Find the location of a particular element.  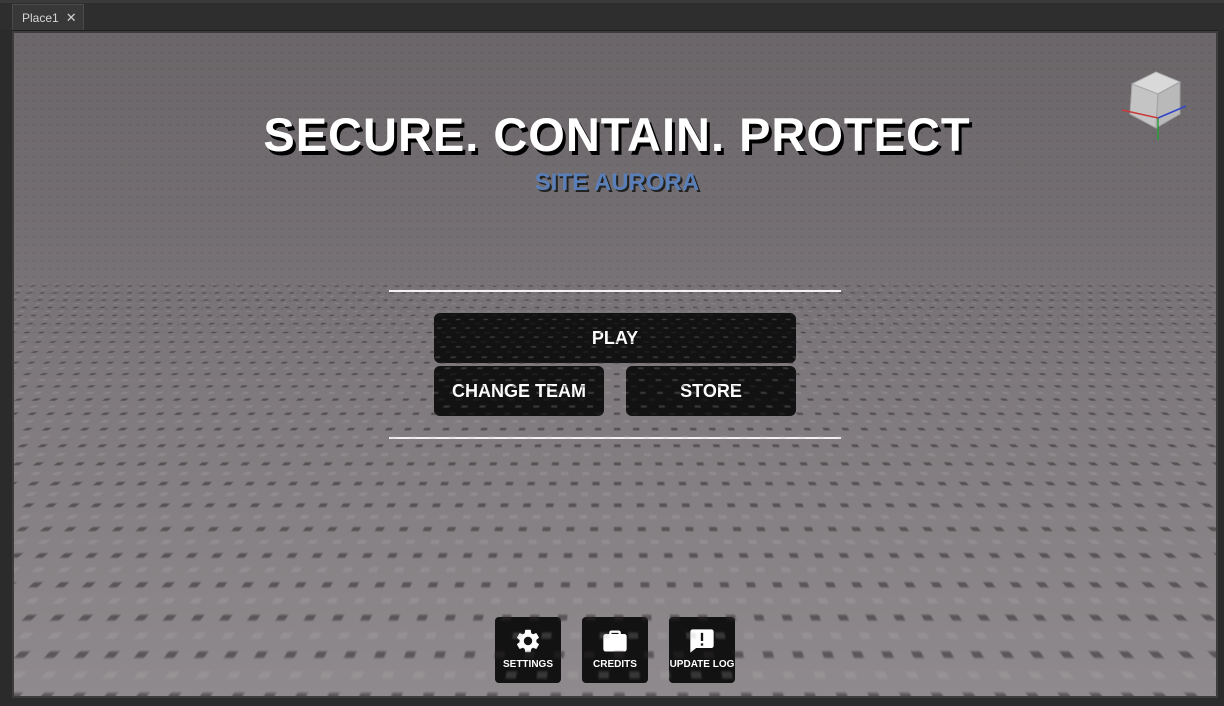

top-divider is located at coordinates (615, 291).